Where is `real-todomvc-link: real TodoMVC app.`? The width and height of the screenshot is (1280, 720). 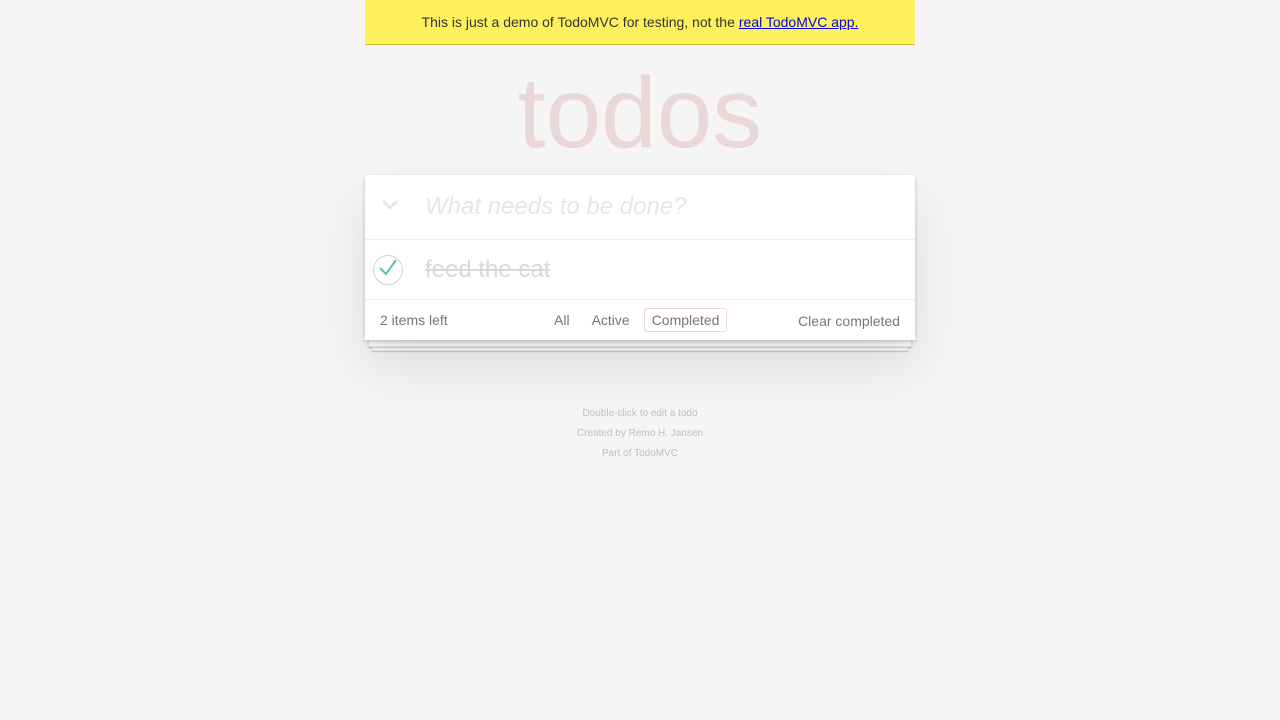
real-todomvc-link: real TodoMVC app. is located at coordinates (799, 22).